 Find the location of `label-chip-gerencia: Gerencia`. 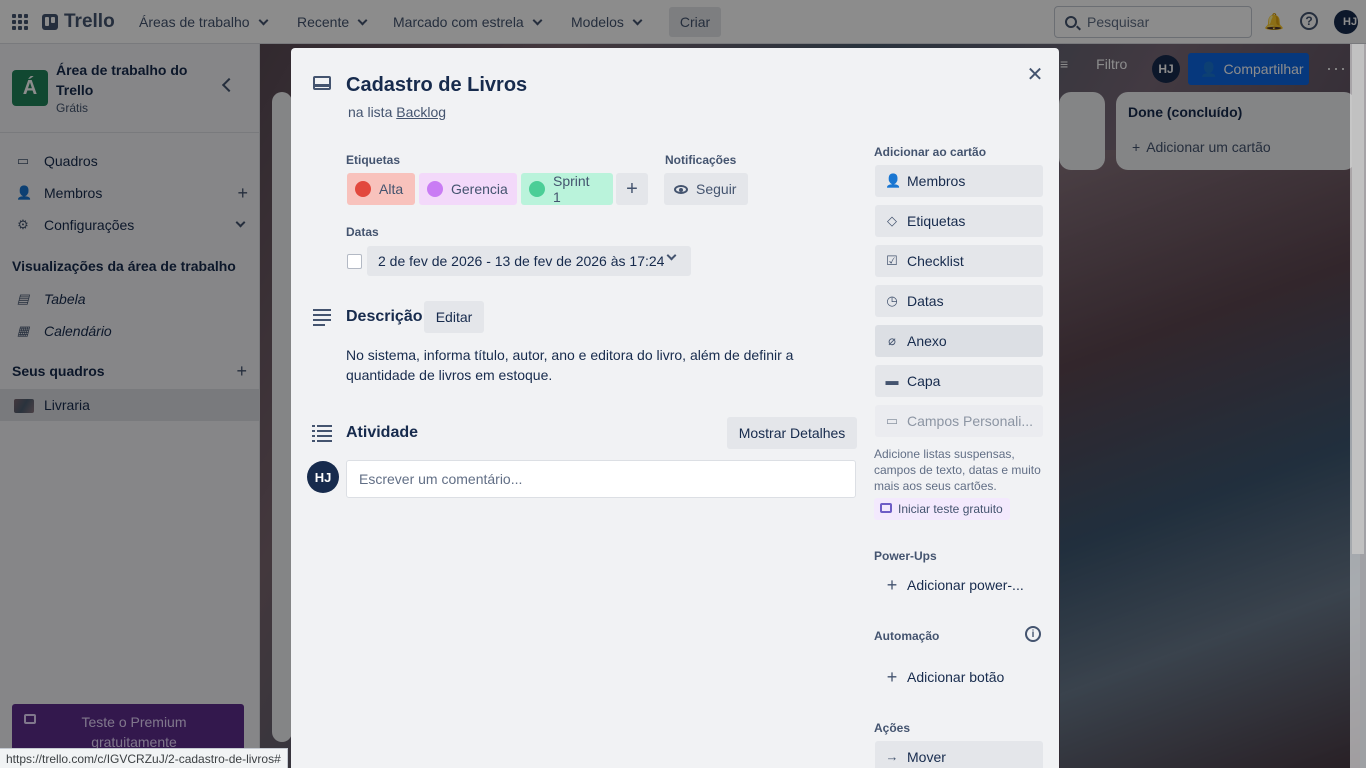

label-chip-gerencia: Gerencia is located at coordinates (468, 189).